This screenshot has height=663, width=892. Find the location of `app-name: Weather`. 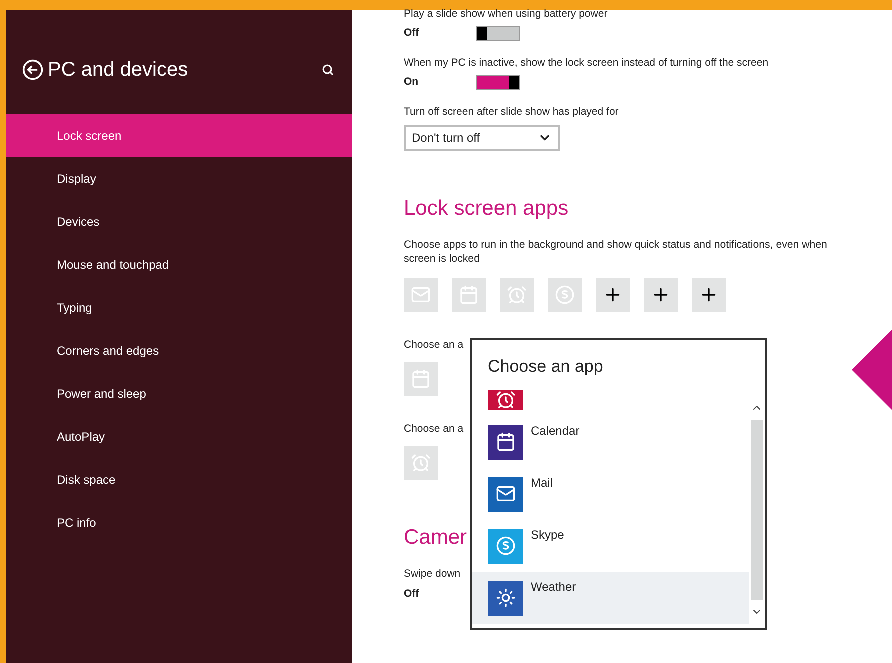

app-name: Weather is located at coordinates (553, 587).